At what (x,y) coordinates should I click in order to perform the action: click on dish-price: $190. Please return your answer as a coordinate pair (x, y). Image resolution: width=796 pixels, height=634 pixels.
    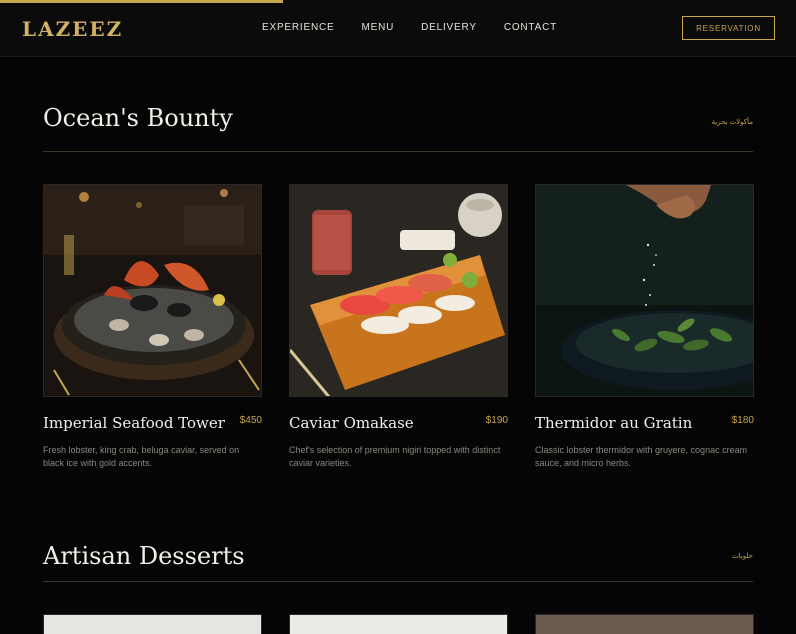
    Looking at the image, I should click on (496, 420).